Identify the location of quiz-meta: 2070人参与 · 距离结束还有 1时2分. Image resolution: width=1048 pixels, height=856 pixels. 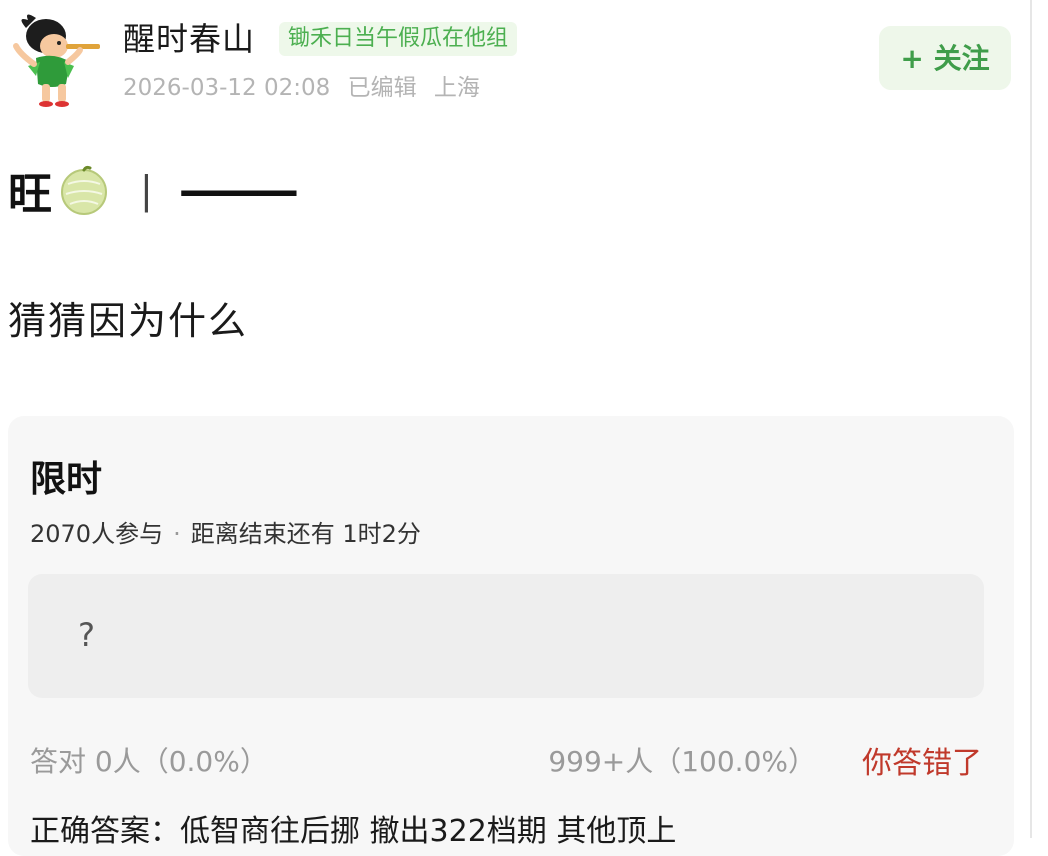
(225, 531).